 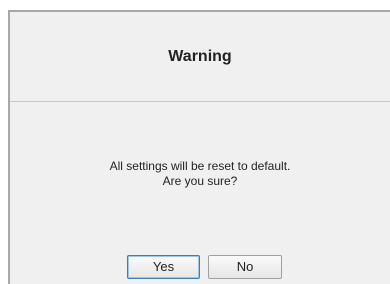 What do you see at coordinates (245, 267) in the screenshot?
I see `no-button: No` at bounding box center [245, 267].